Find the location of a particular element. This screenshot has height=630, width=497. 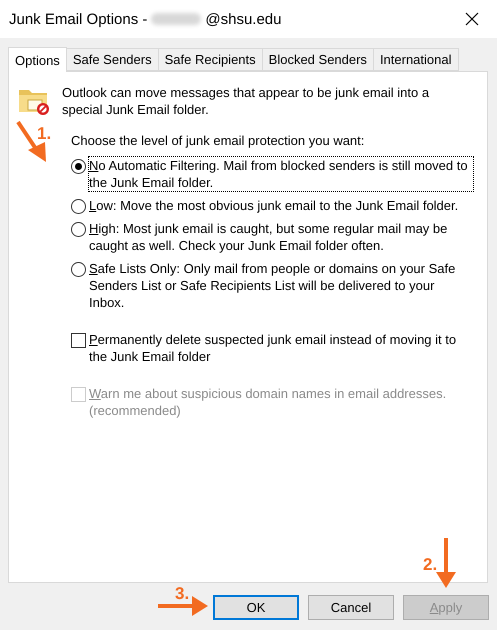

window-title: @shsu.edu is located at coordinates (243, 19).